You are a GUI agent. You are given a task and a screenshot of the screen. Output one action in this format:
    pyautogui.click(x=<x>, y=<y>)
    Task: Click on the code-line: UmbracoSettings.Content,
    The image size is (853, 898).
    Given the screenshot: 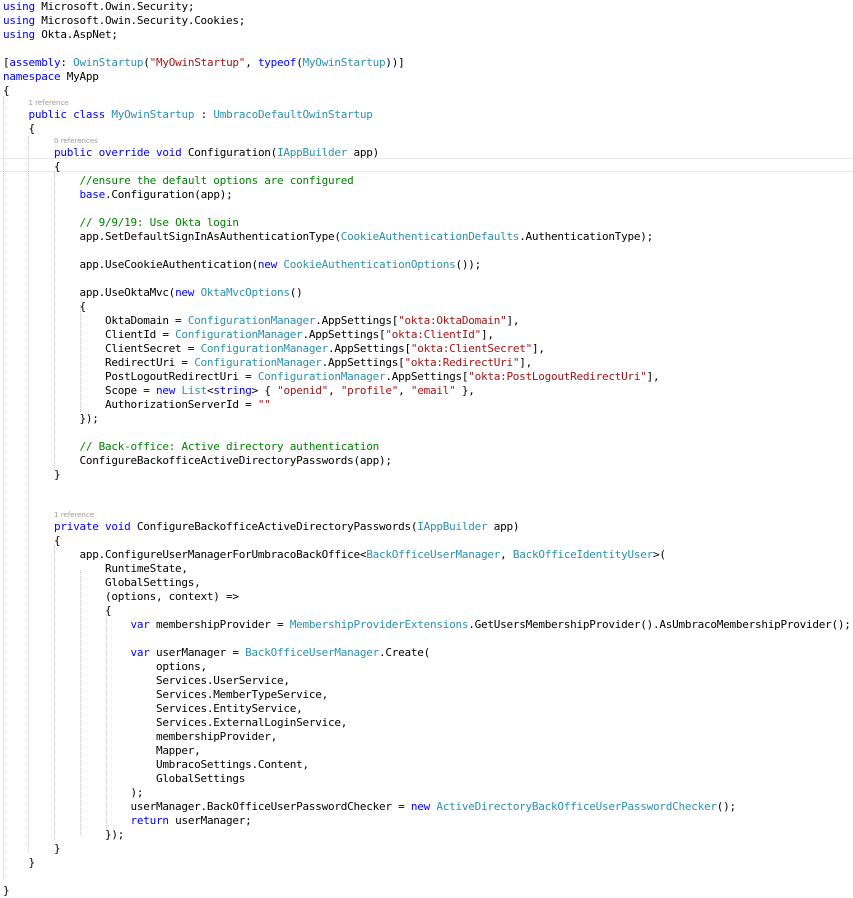 What is the action you would take?
    pyautogui.click(x=156, y=765)
    